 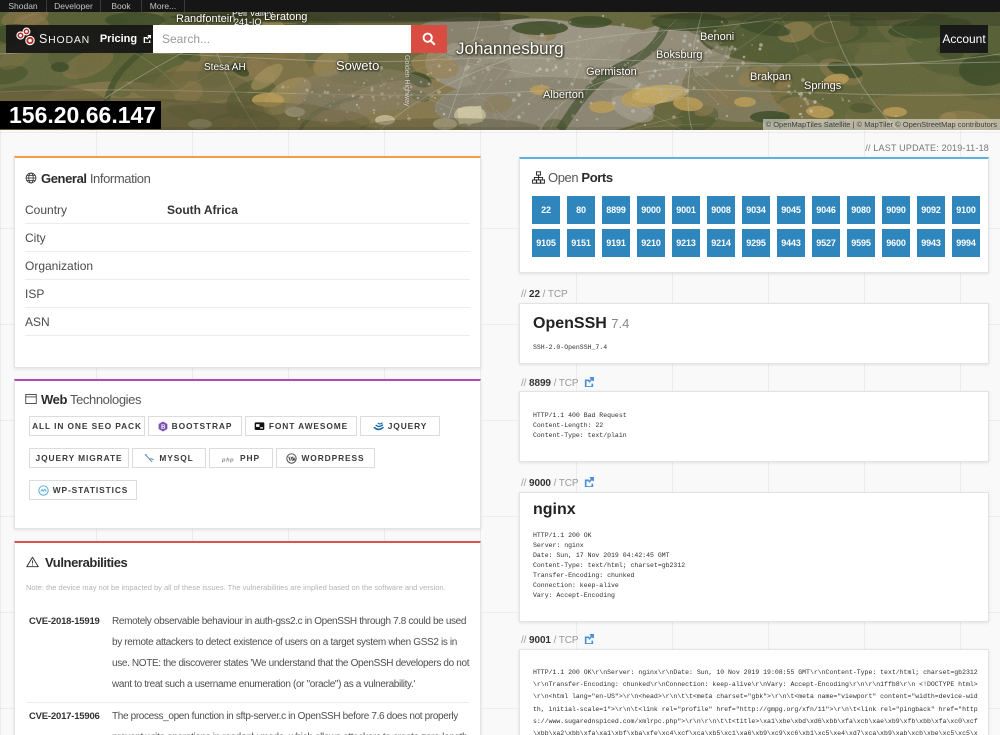 I want to click on svg-text: php, so click(x=228, y=460).